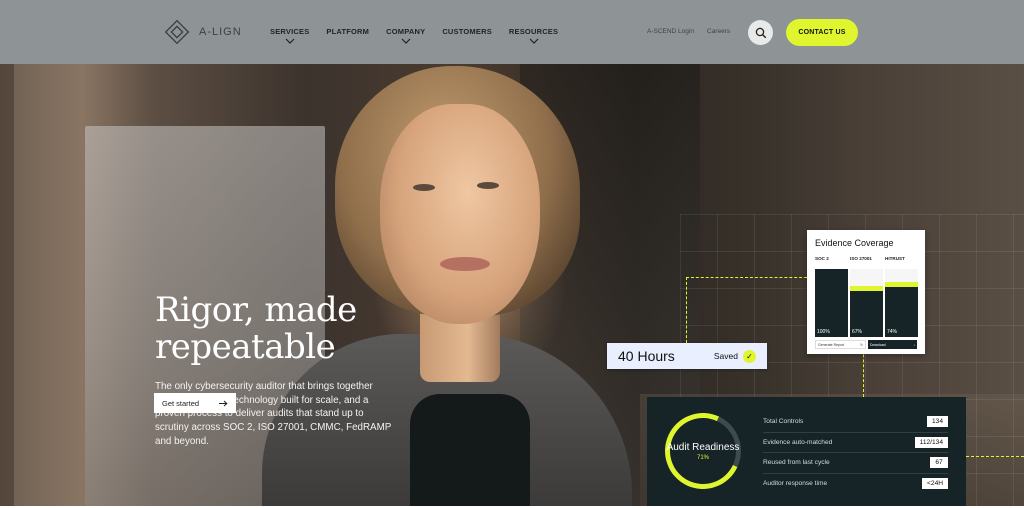 This screenshot has width=1024, height=508. I want to click on portrait-lips, so click(465, 264).